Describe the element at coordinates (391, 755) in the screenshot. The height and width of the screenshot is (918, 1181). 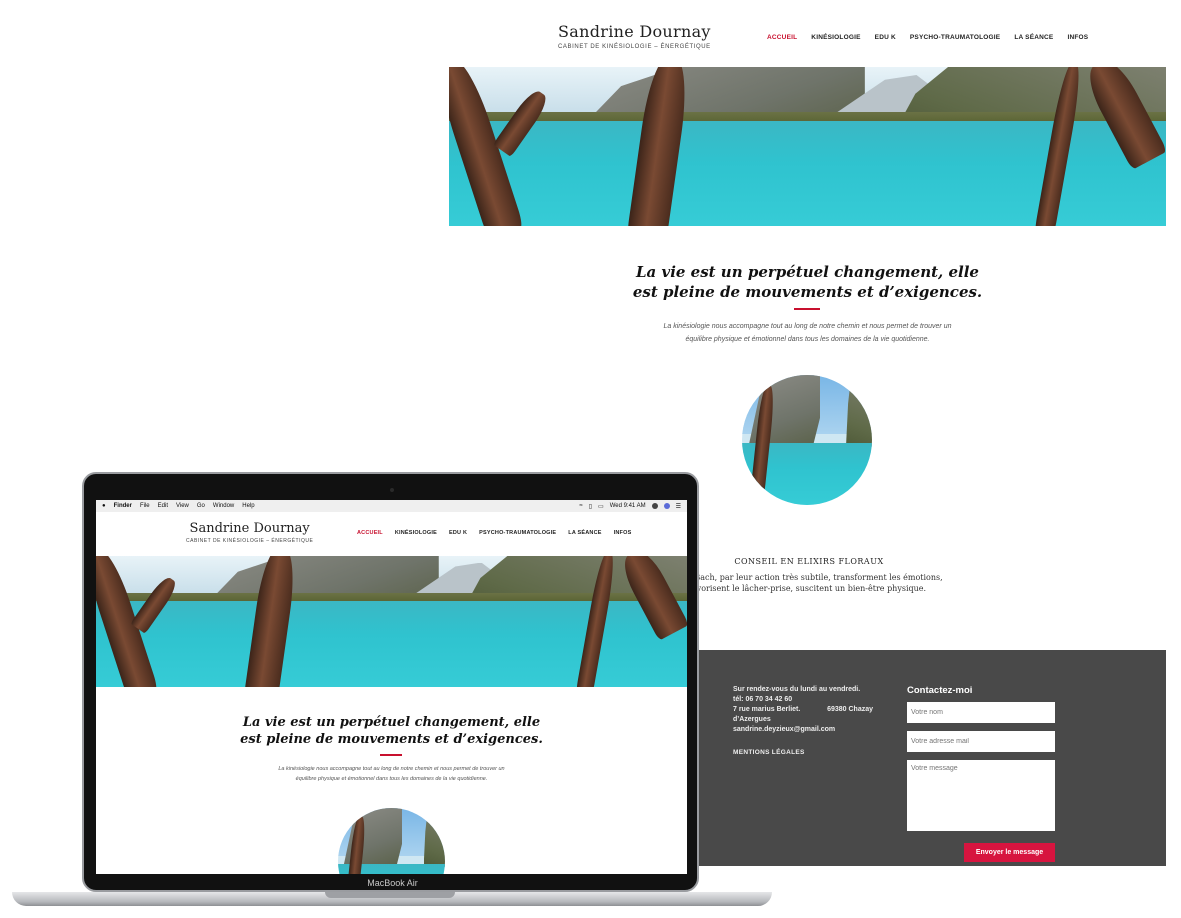
I see `accent-divider-small` at that location.